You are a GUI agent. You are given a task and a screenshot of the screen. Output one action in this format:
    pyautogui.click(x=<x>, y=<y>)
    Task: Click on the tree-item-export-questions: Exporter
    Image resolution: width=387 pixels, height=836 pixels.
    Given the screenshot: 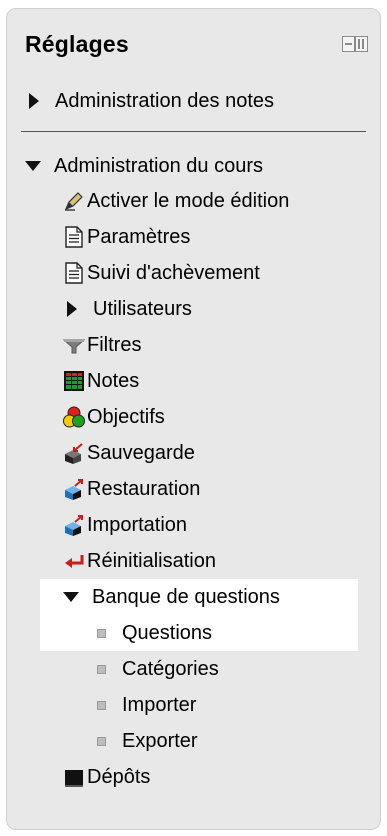 What is the action you would take?
    pyautogui.click(x=193, y=741)
    